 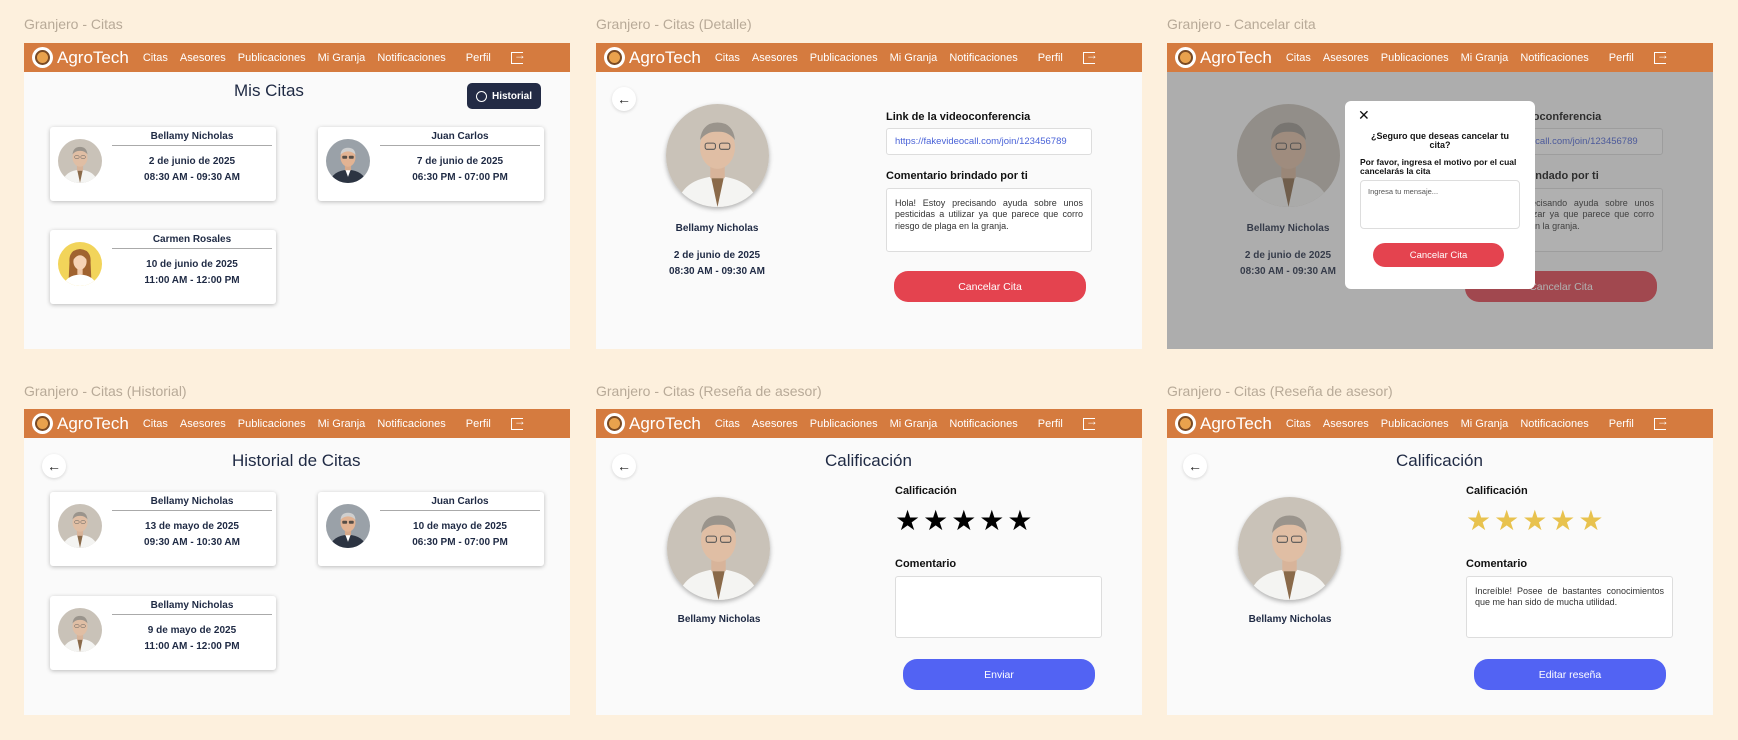 What do you see at coordinates (717, 255) in the screenshot?
I see `appointment-date: 2 de junio de 2025` at bounding box center [717, 255].